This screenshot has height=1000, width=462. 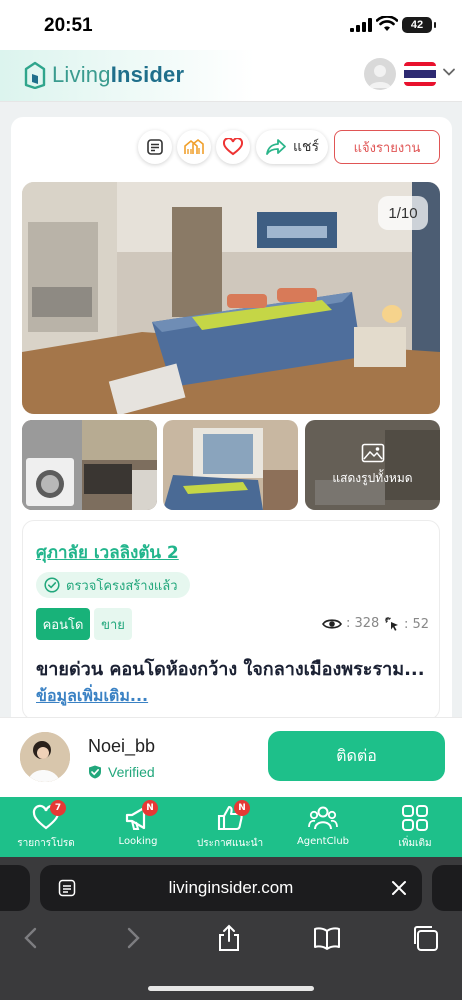 I want to click on thumbnail-bedroom, so click(x=230, y=465).